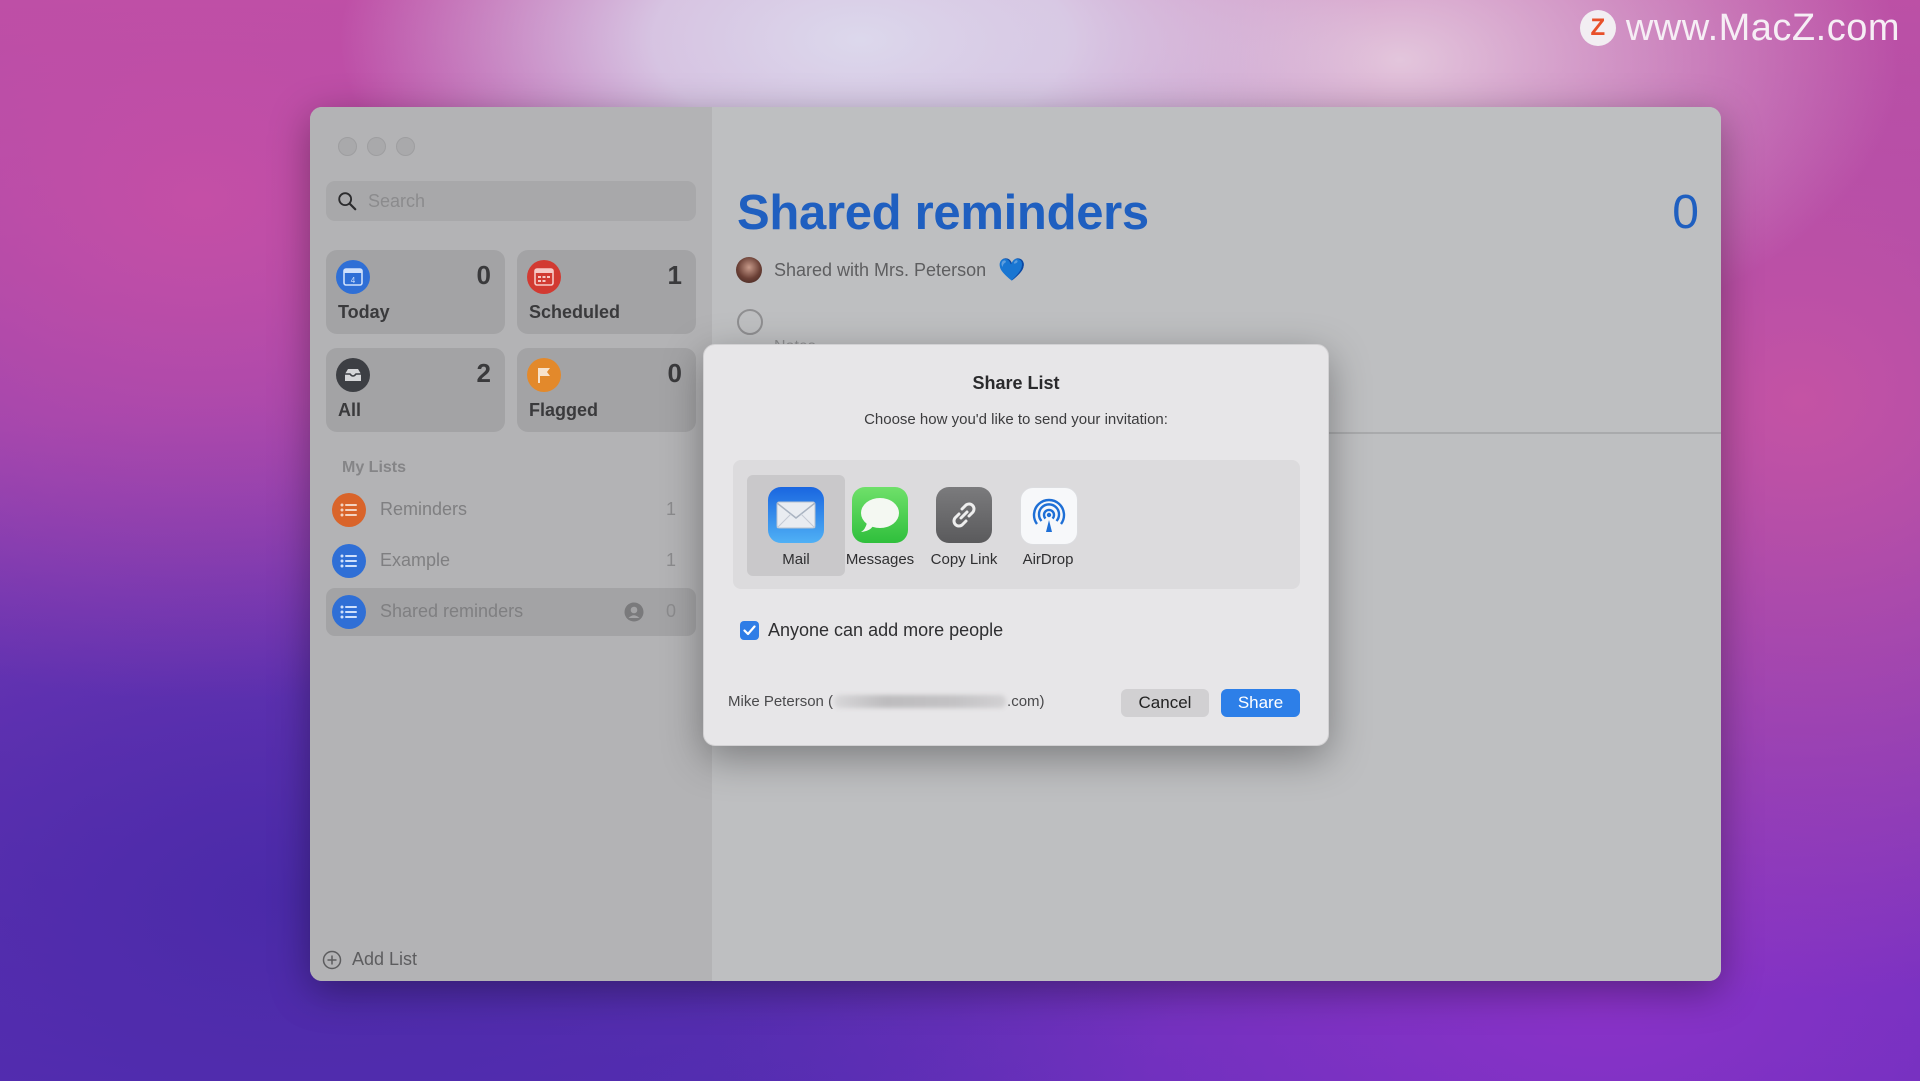 The image size is (1920, 1081). I want to click on add-list-button: Add List, so click(369, 959).